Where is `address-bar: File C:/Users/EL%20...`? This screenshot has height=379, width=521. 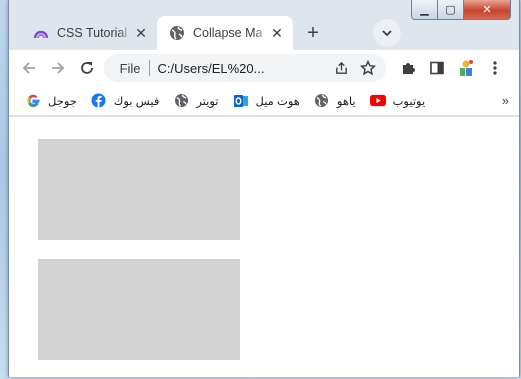 address-bar: File C:/Users/EL%20... is located at coordinates (244, 68).